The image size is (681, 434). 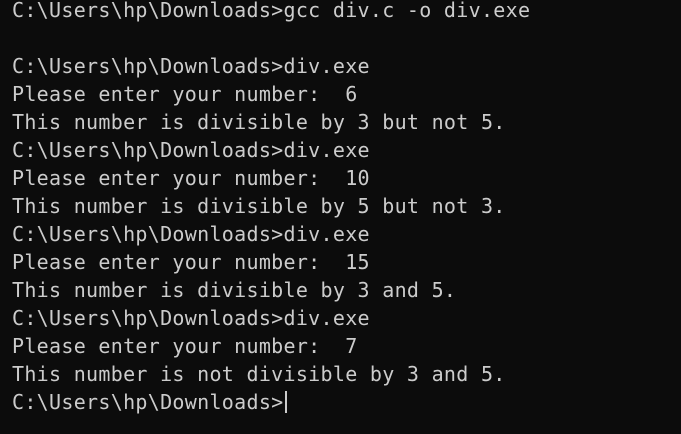 I want to click on prompt-line: C:\Users\hp\Downloads>, so click(x=271, y=402).